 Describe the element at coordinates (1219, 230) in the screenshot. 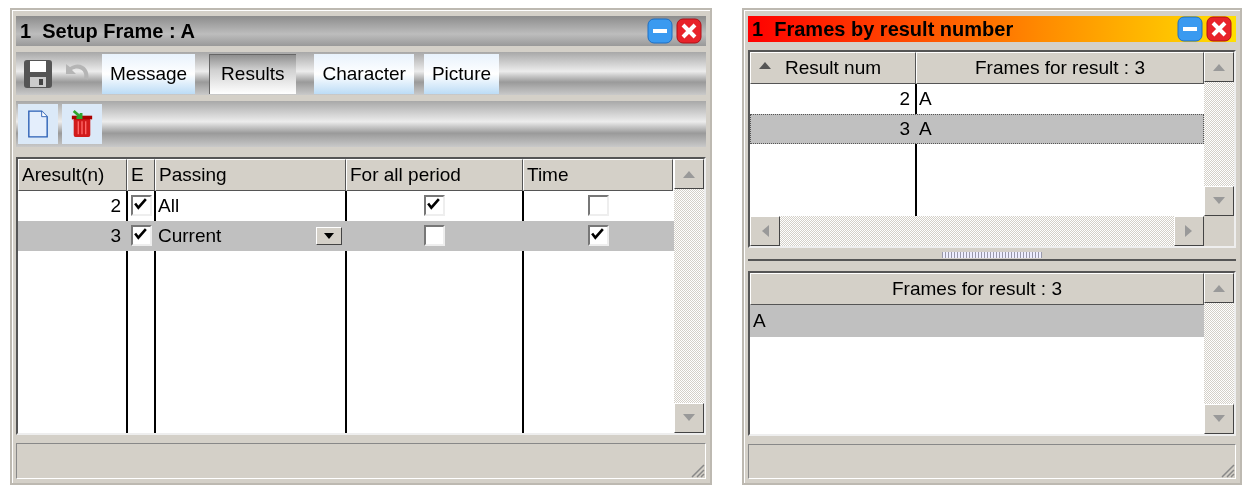

I see `scrollbar-corner` at that location.